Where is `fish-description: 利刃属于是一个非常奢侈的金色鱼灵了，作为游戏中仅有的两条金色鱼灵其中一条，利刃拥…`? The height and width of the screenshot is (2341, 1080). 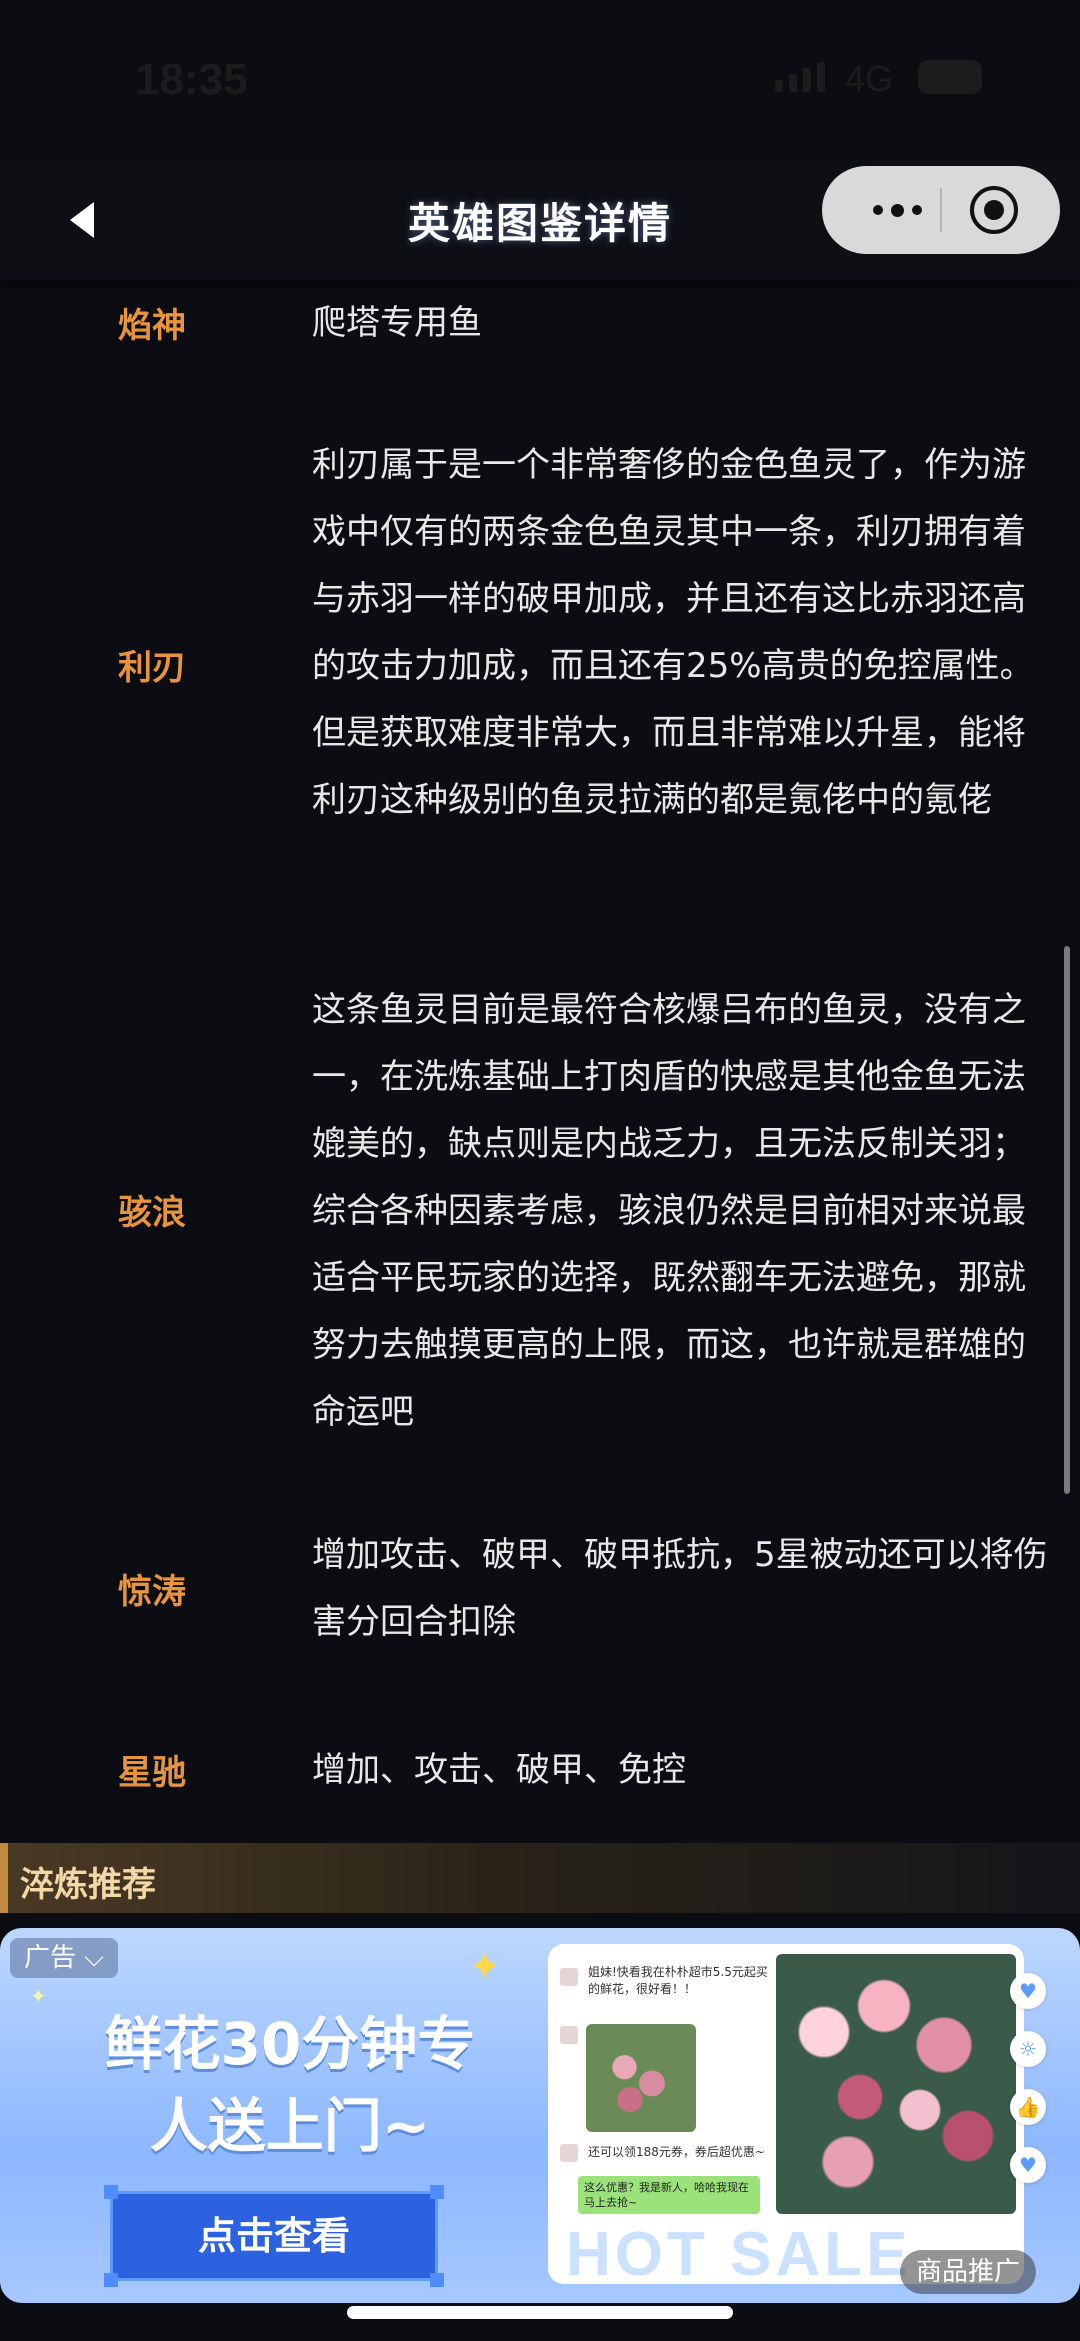 fish-description: 利刃属于是一个非常奢侈的金色鱼灵了，作为游戏中仅有的两条金色鱼灵其中一条，利刃拥… is located at coordinates (673, 632).